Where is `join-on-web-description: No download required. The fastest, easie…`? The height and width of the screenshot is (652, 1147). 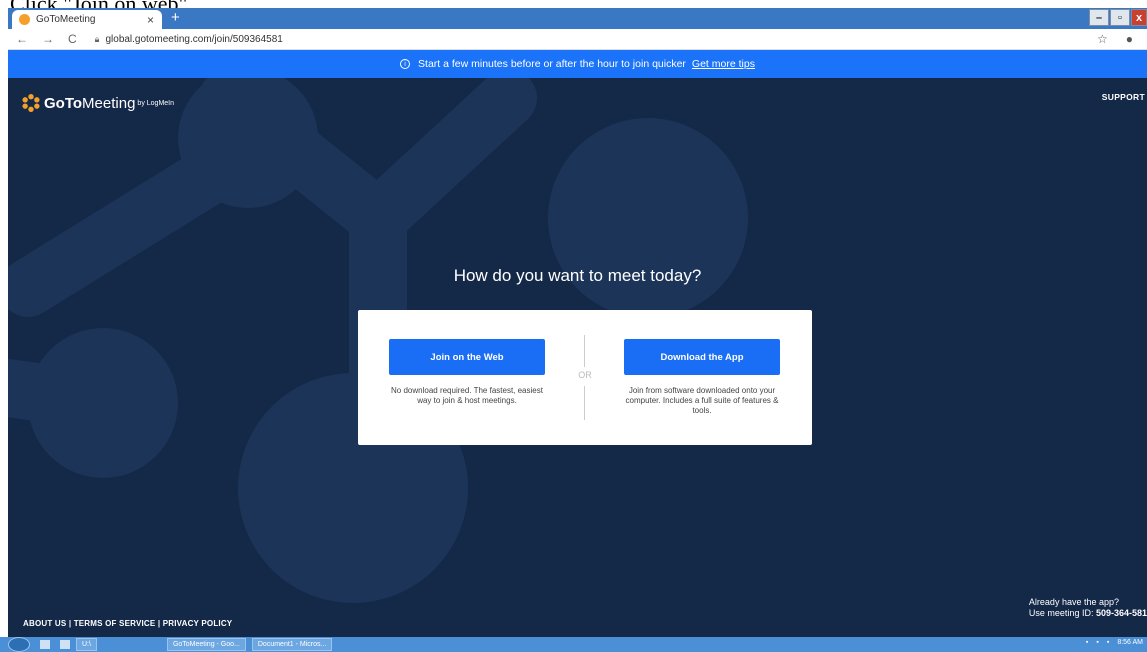
join-on-web-description: No download required. The fastest, easie… is located at coordinates (467, 395).